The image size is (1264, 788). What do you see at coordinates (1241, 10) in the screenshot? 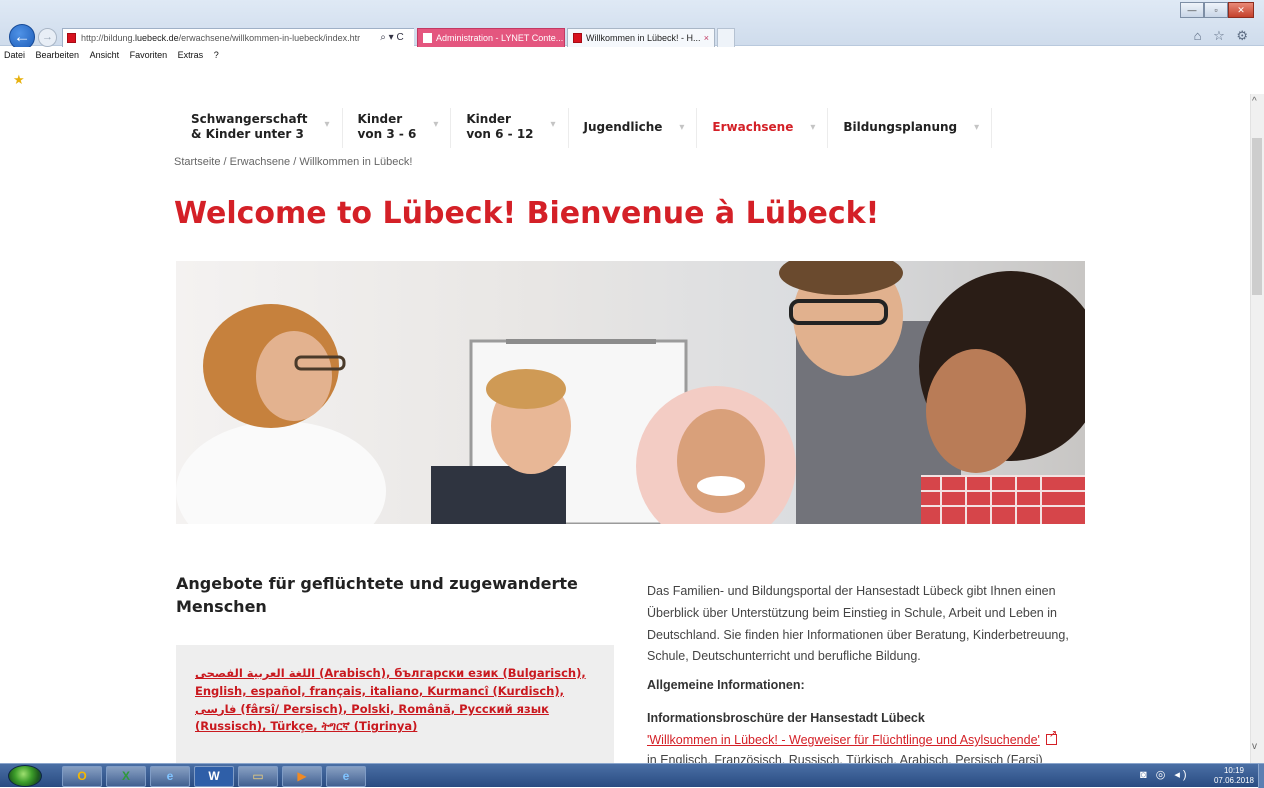
I see `close-window-button: ✕` at bounding box center [1241, 10].